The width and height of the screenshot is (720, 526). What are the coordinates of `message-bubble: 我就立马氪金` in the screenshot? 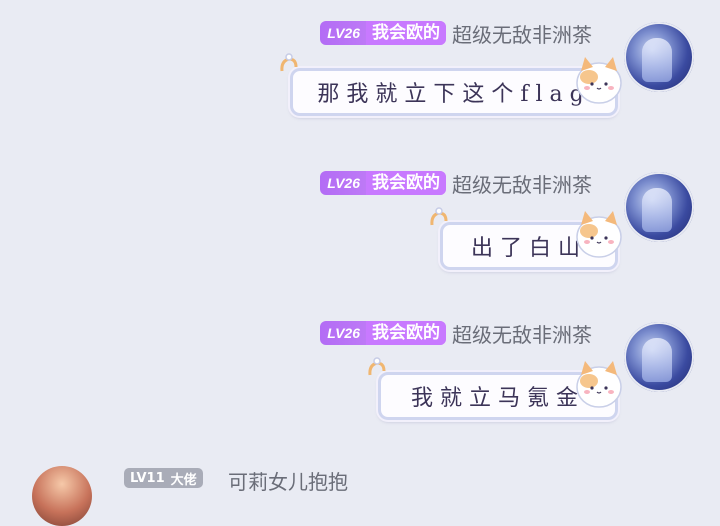 It's located at (495, 388).